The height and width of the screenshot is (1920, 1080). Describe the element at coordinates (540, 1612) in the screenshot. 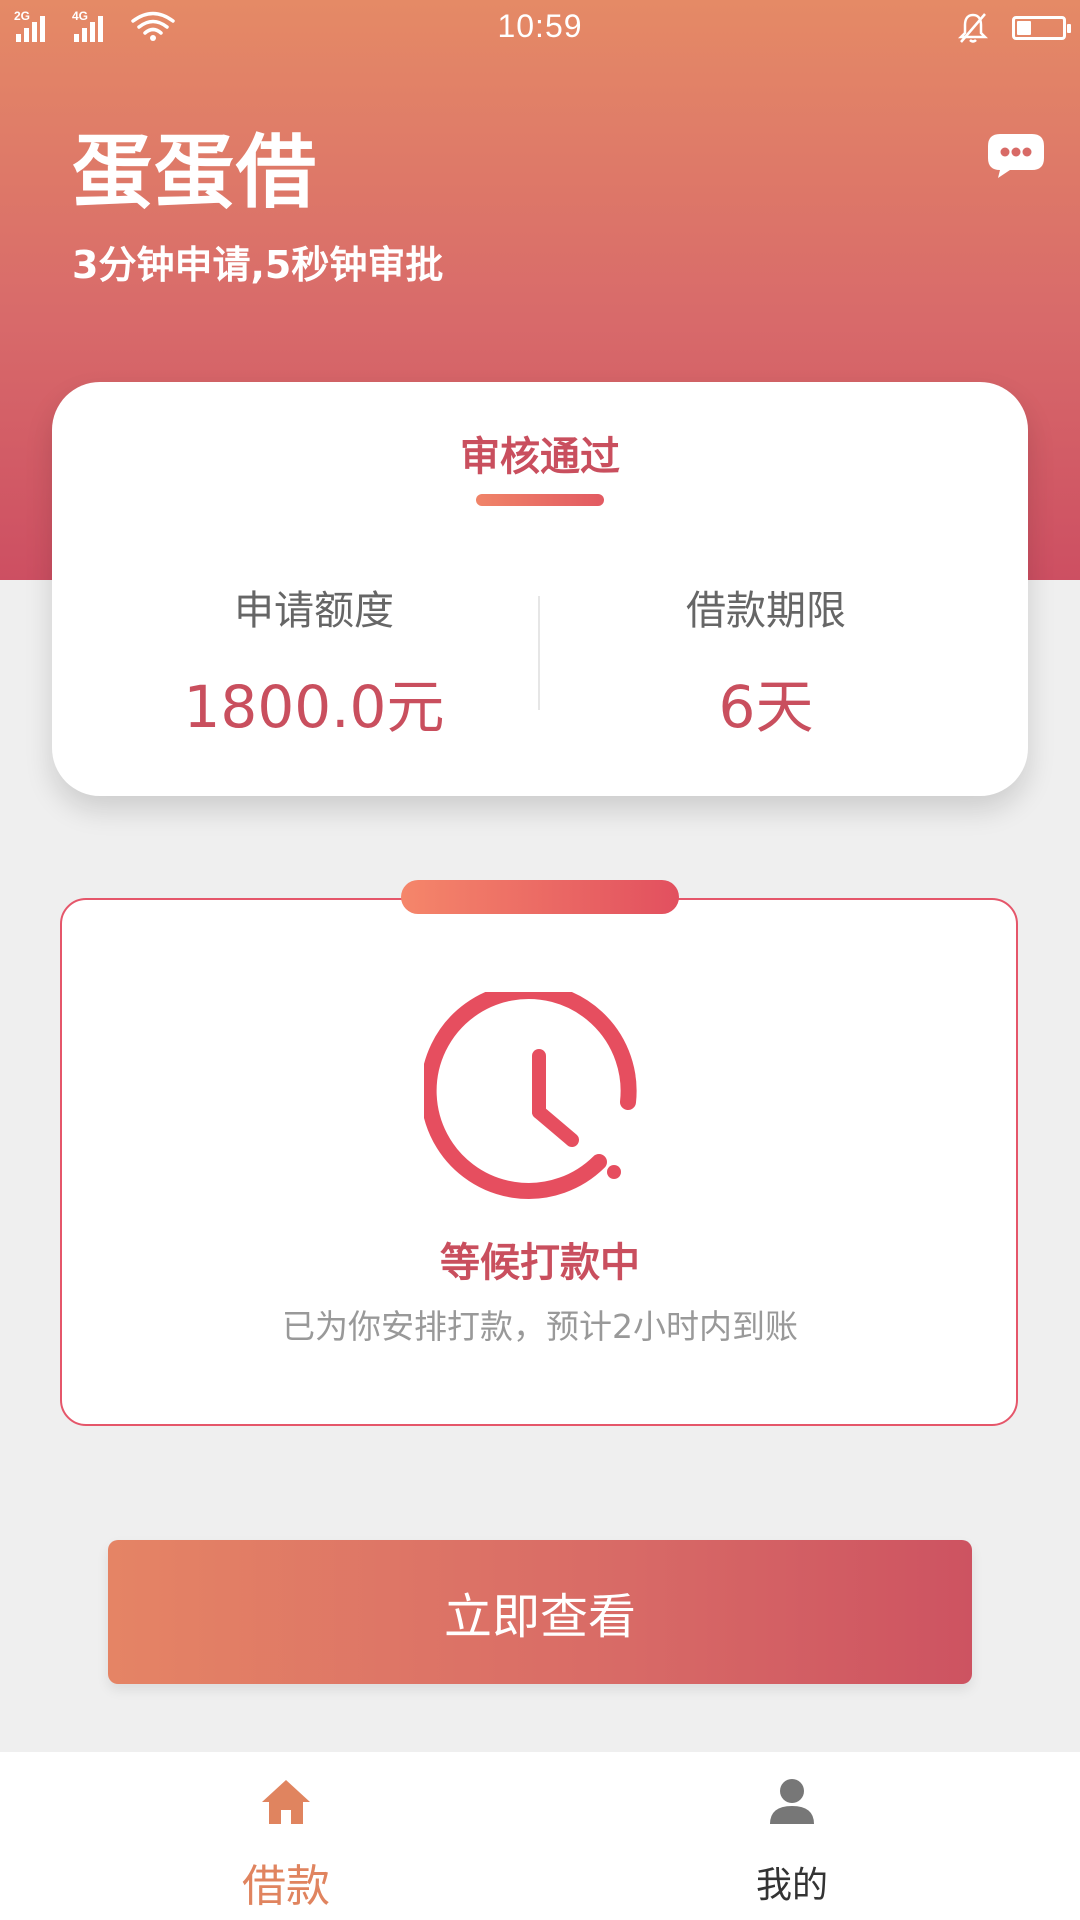

I see `view-now-button: 立即查看` at that location.